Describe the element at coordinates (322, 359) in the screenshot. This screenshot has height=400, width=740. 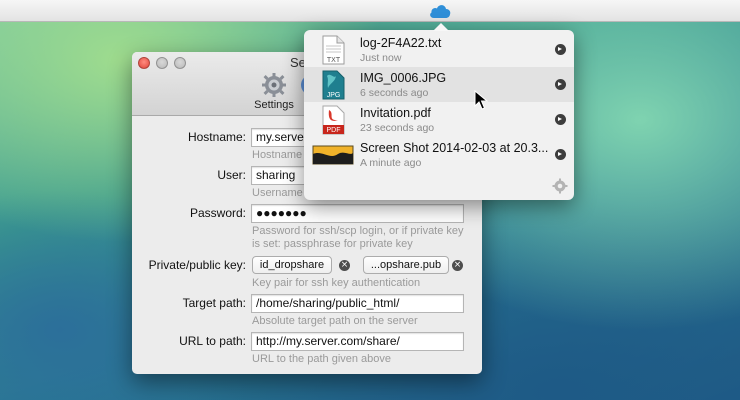
I see `url-path-hint: URL to the path given above` at that location.